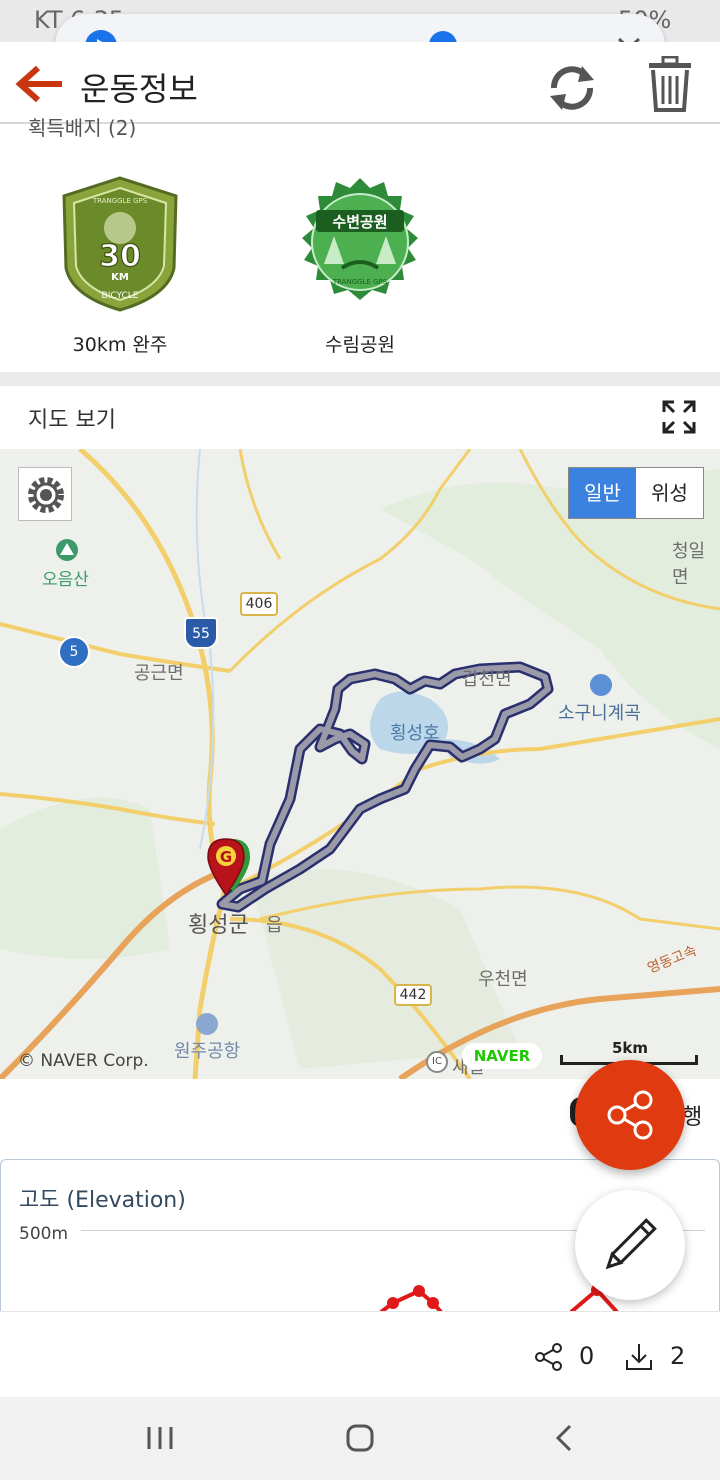  I want to click on map-copyright: © NAVER Corp., so click(83, 1061).